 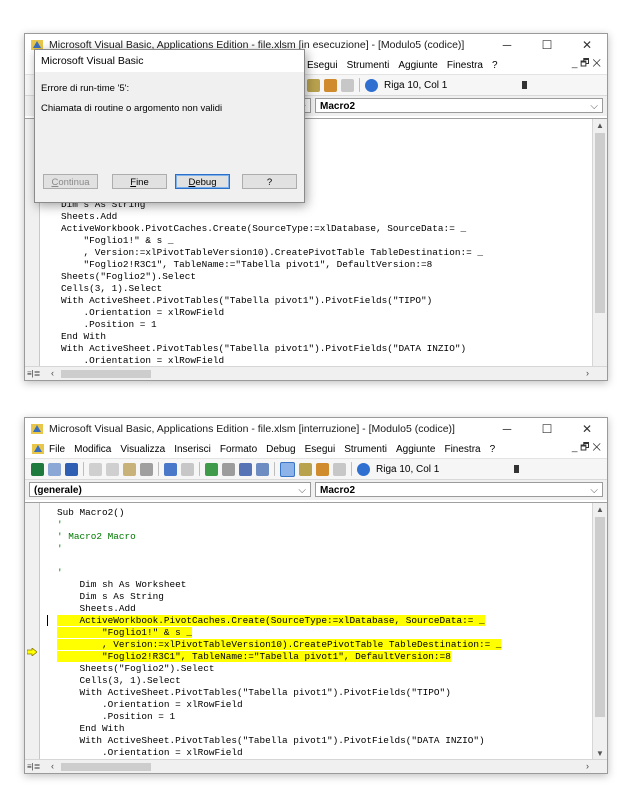 I want to click on code-line, so click(x=279, y=561).